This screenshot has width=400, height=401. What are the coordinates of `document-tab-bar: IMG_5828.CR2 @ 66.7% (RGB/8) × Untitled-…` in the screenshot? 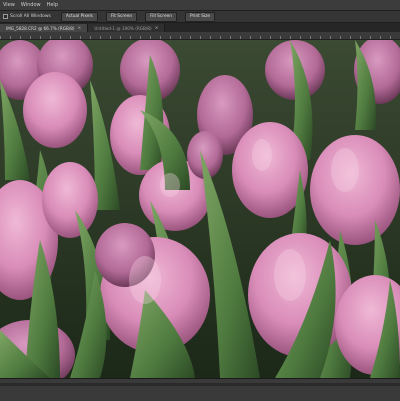 It's located at (200, 27).